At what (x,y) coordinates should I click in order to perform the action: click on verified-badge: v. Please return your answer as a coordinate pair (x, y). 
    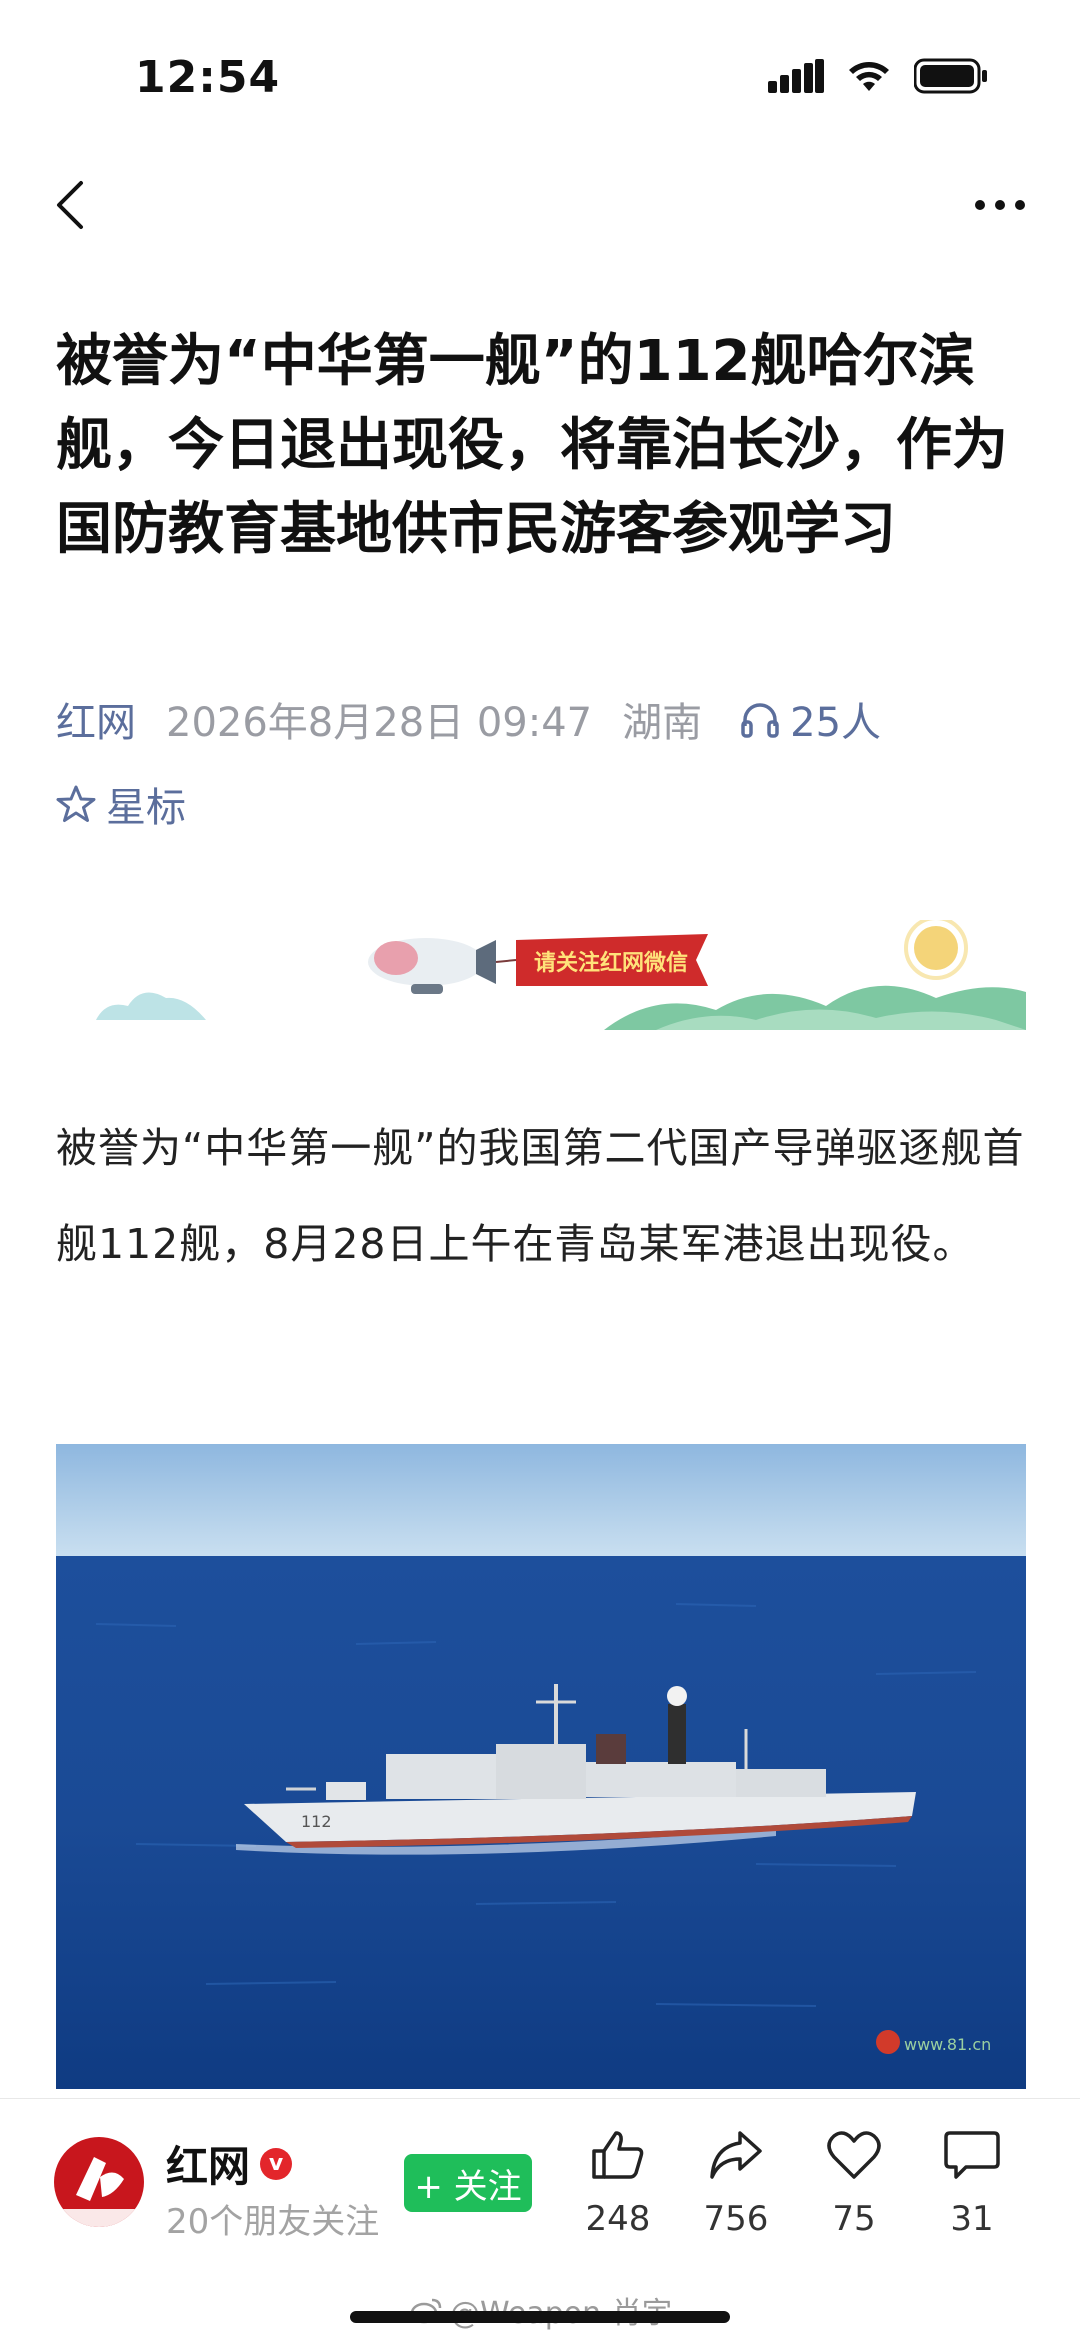
    Looking at the image, I should click on (276, 2163).